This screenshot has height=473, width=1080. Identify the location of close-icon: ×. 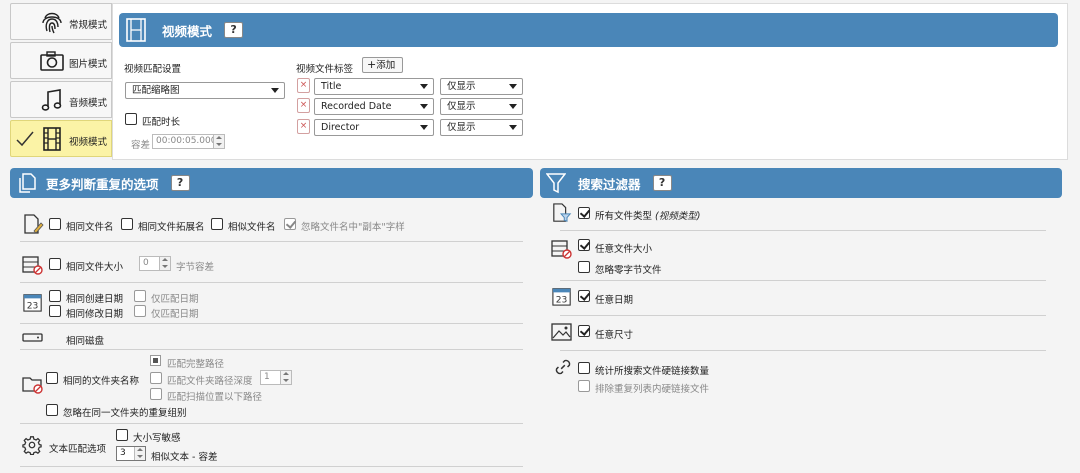
(303, 126).